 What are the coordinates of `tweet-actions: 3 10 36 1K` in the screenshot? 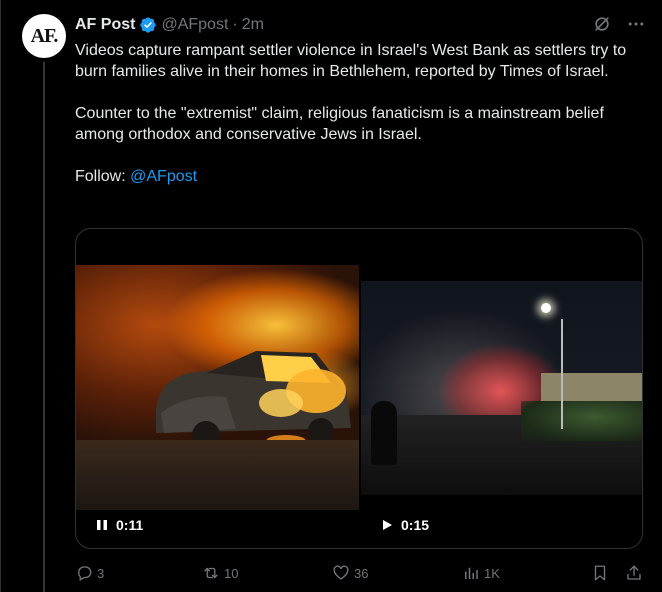 It's located at (359, 574).